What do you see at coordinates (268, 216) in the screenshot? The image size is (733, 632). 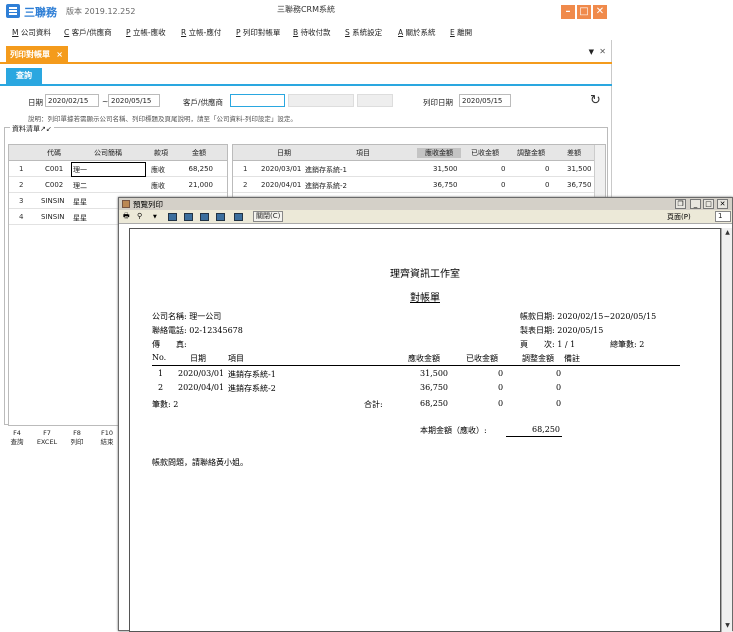 I see `preview-close-text-button: 關閉(C)` at bounding box center [268, 216].